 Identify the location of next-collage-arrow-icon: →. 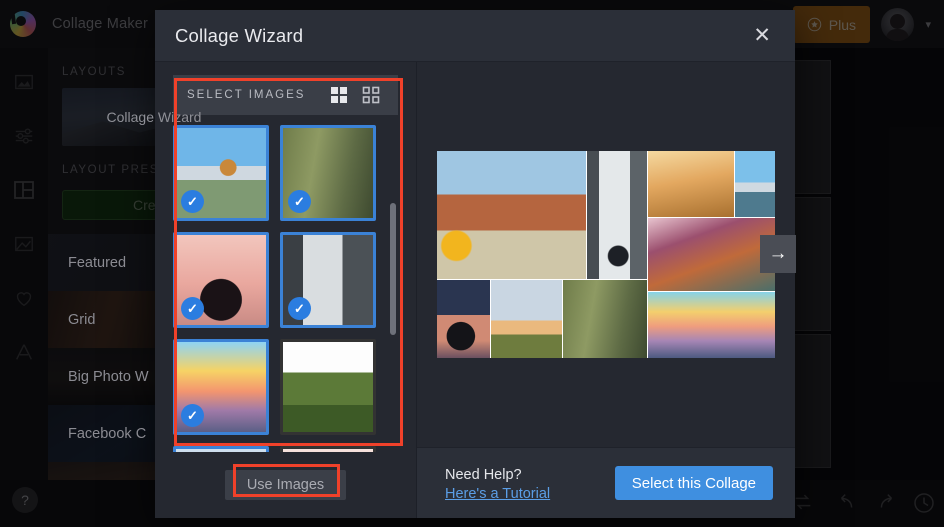
(778, 253).